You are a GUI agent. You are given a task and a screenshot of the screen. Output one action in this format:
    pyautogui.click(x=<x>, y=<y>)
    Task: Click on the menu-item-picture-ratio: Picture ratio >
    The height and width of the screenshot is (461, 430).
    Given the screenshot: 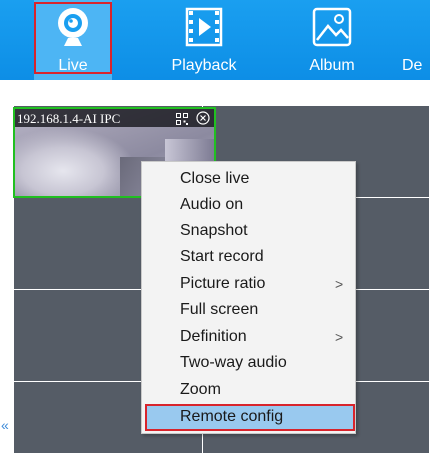 What is the action you would take?
    pyautogui.click(x=248, y=284)
    